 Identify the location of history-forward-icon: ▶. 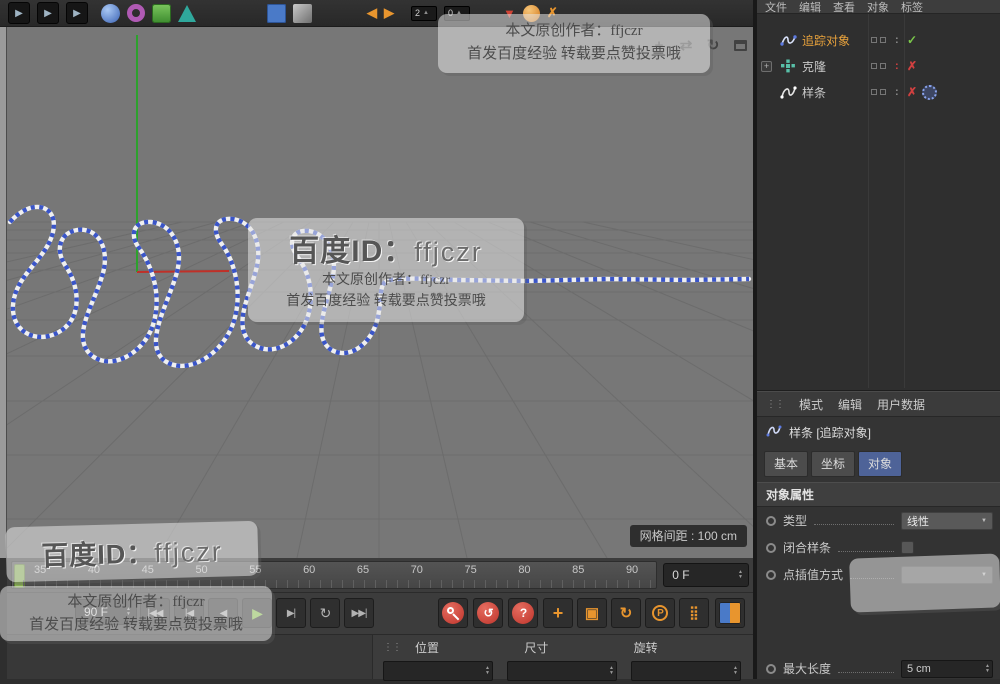
(48, 13).